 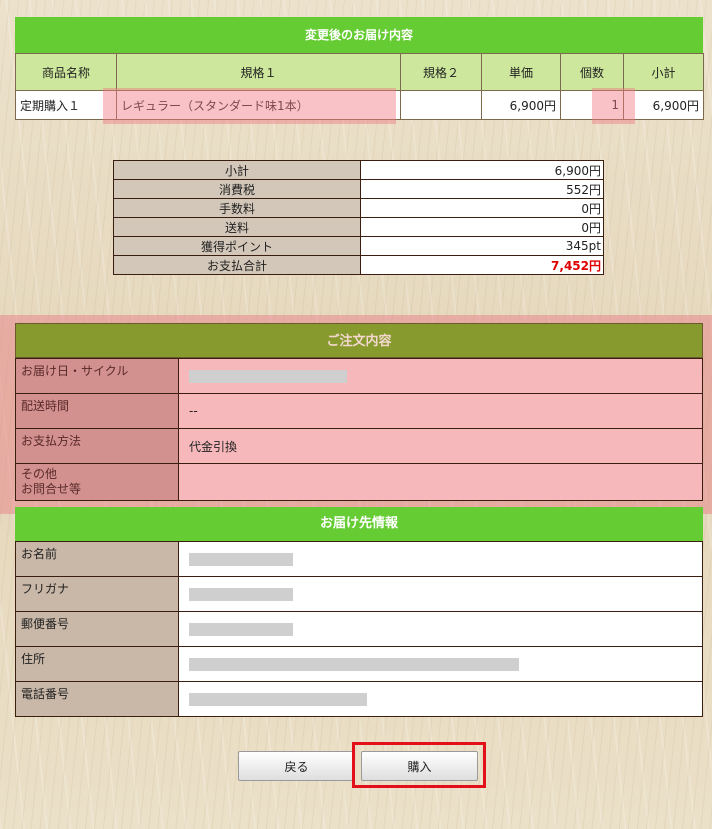 I want to click on purchase-button-callout, so click(x=419, y=765).